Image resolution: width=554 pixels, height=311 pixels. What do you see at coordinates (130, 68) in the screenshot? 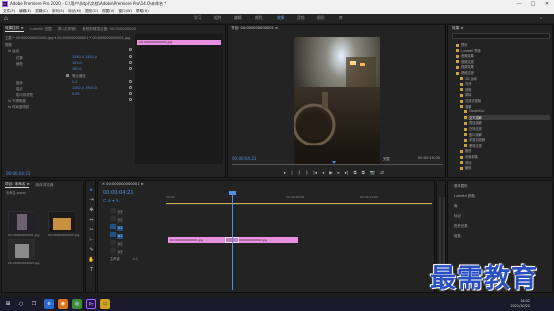
I see `keyframe-scale-width-icon` at bounding box center [130, 68].